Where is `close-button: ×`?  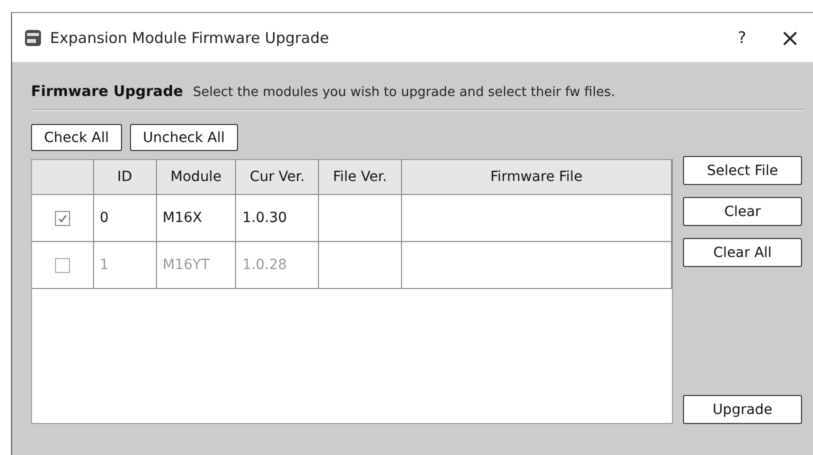
close-button: × is located at coordinates (790, 38).